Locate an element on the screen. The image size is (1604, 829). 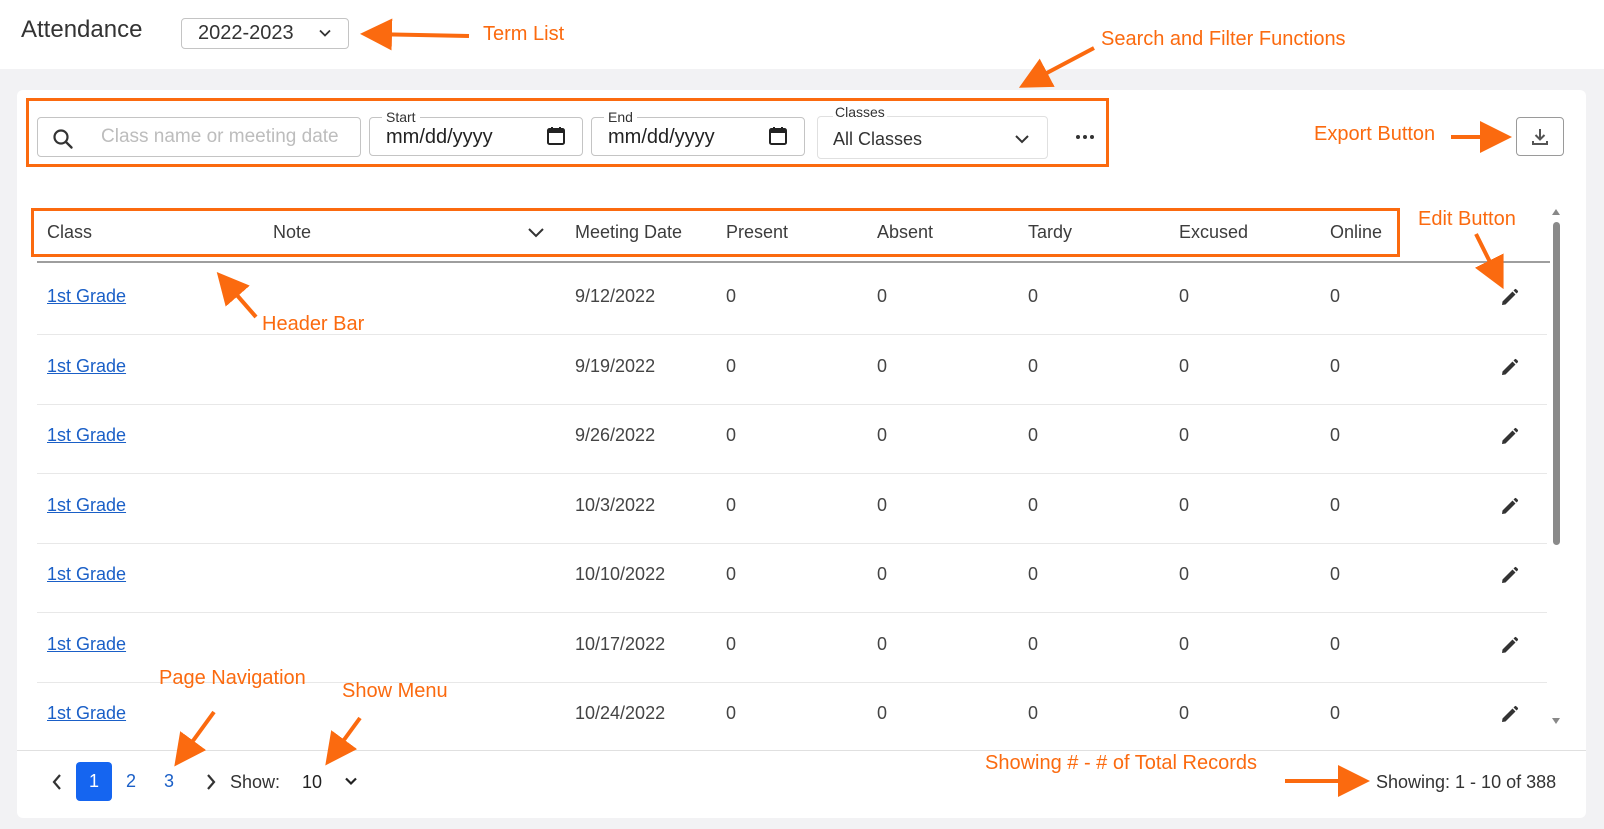
download-icon is located at coordinates (1540, 136).